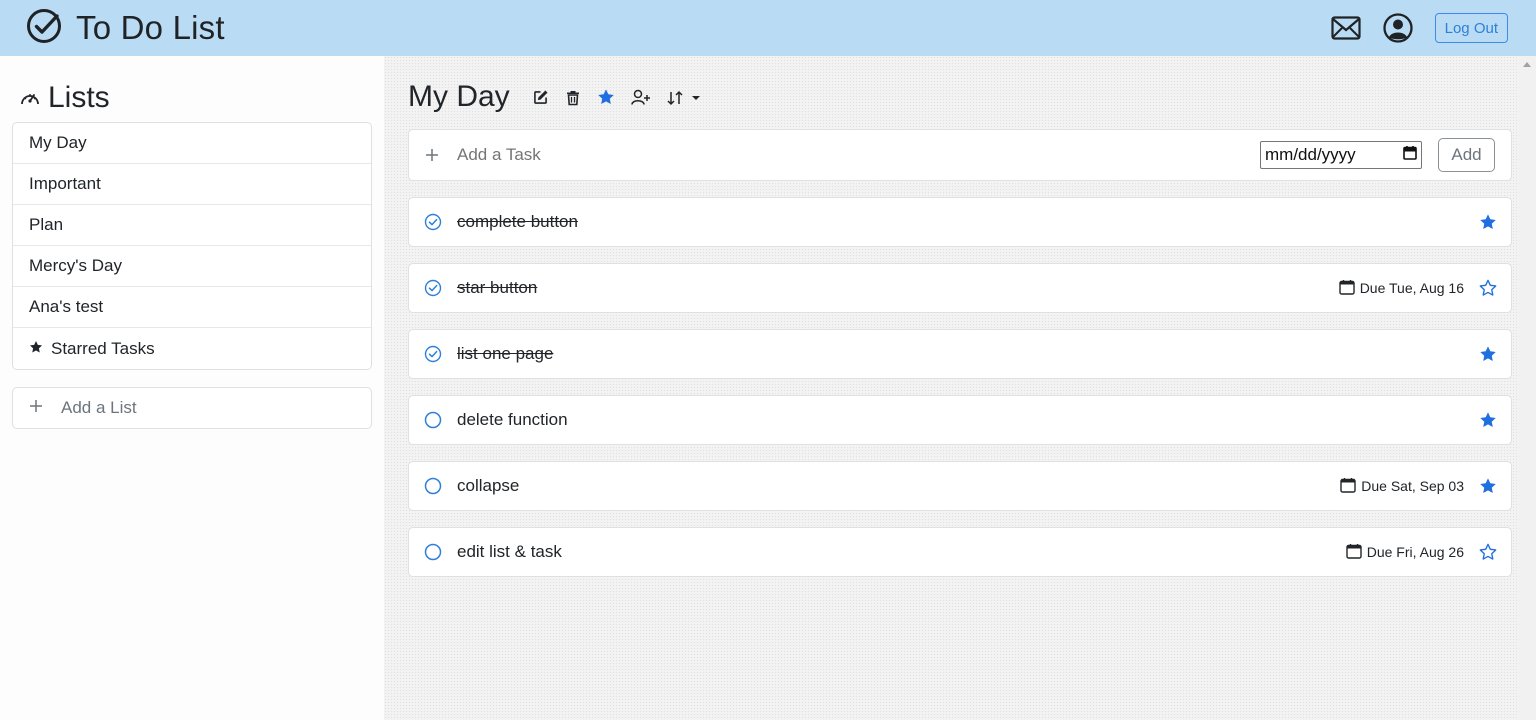  I want to click on page-title: My Day, so click(459, 96).